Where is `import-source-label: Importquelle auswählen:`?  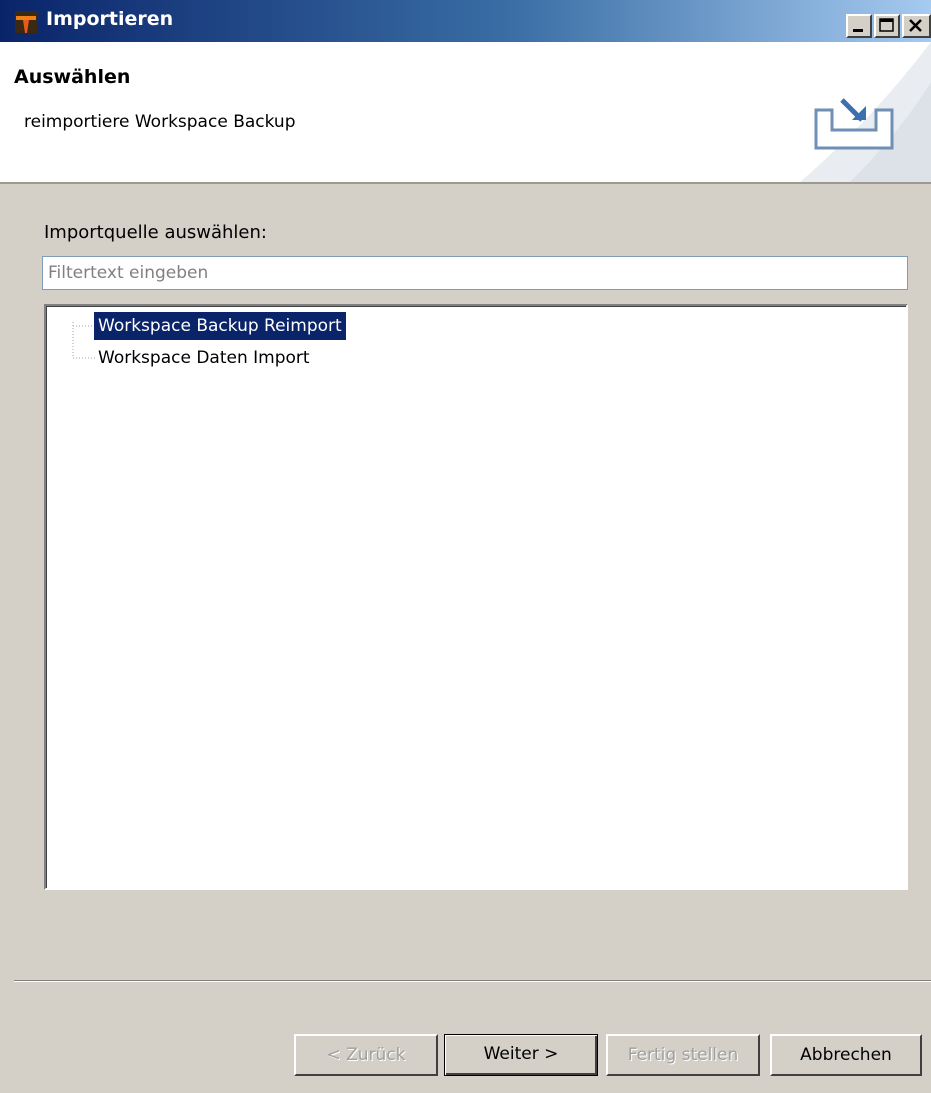 import-source-label: Importquelle auswählen: is located at coordinates (155, 232).